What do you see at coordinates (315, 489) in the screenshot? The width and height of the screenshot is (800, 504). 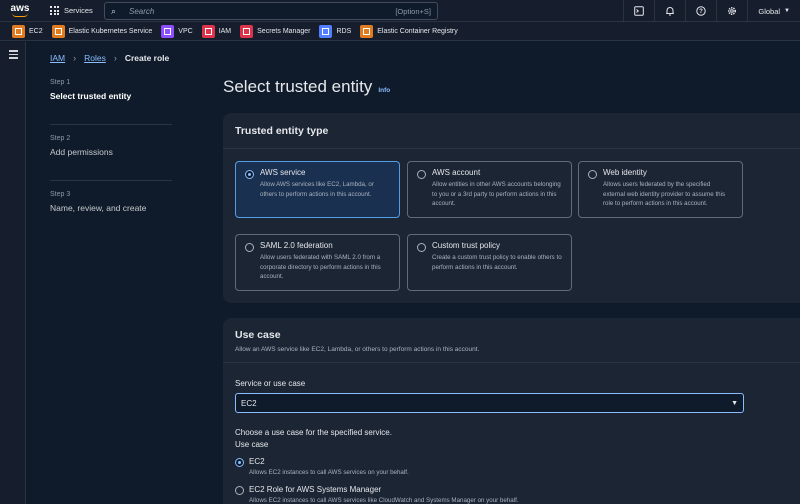 I see `option-title: EC2 Role for AWS Systems Manager` at bounding box center [315, 489].